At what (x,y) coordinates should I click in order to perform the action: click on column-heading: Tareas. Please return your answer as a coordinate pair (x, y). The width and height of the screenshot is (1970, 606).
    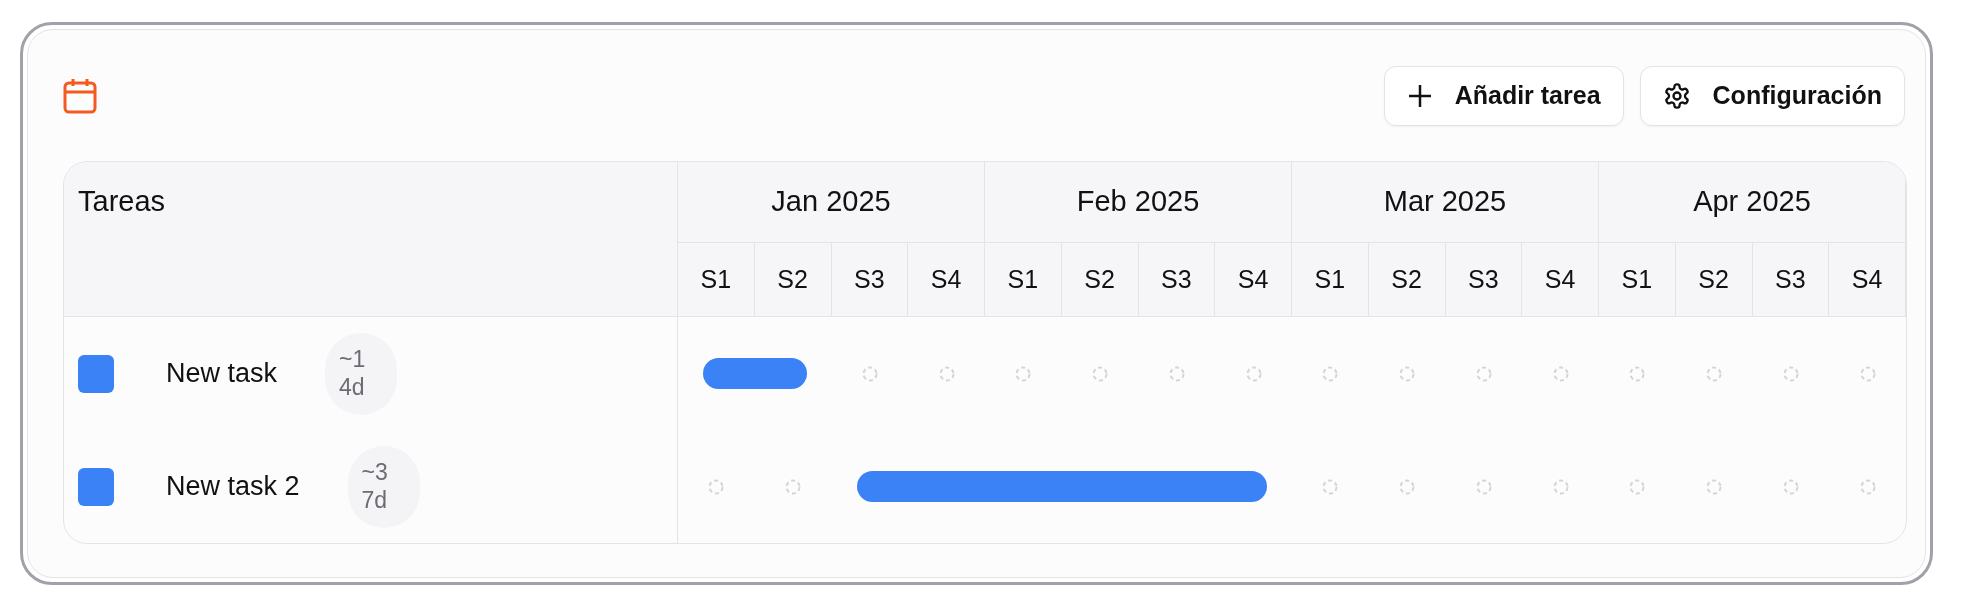
    Looking at the image, I should click on (371, 239).